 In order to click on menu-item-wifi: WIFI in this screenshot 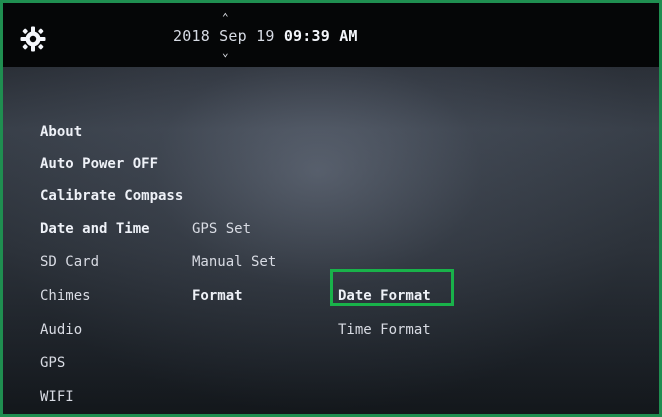, I will do `click(57, 397)`.